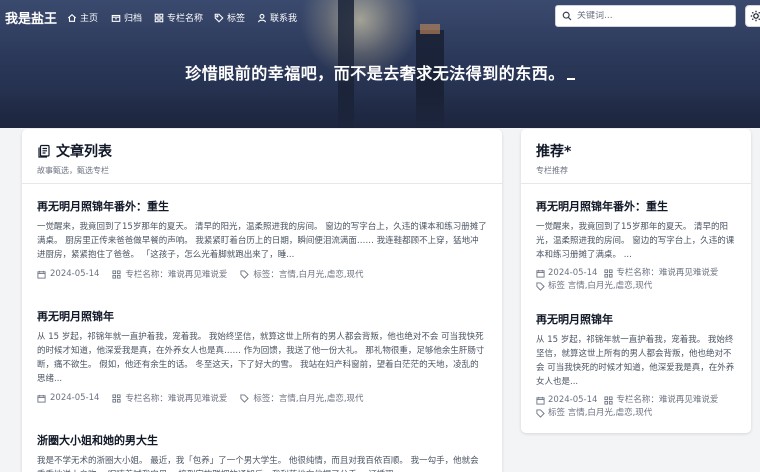 Image resolution: width=760 pixels, height=472 pixels. I want to click on recommend-subtitle: 专栏推荐, so click(552, 170).